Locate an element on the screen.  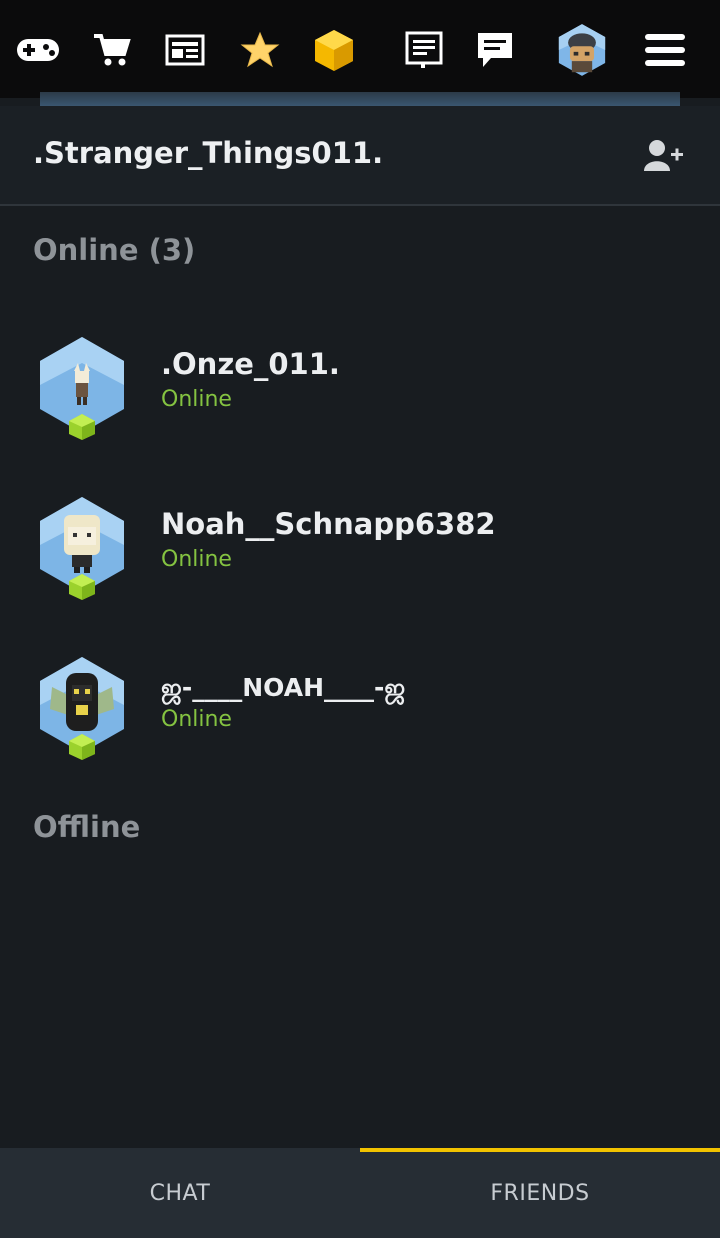
friend-list-item: ஜ-____NOAH____-ஜ Online is located at coordinates (360, 717).